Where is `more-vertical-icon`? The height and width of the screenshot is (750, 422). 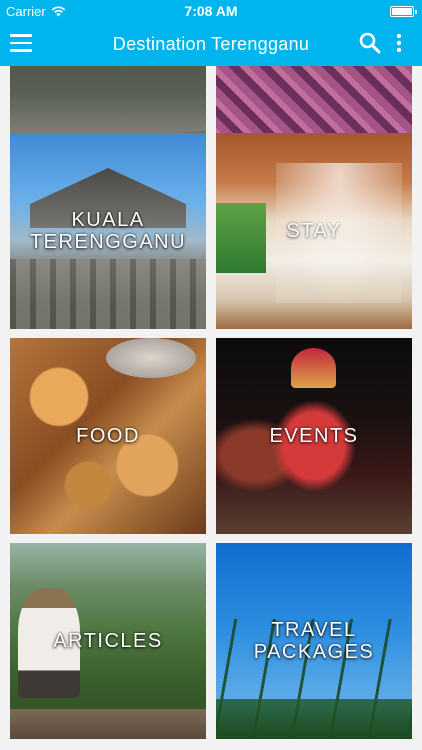 more-vertical-icon is located at coordinates (399, 43).